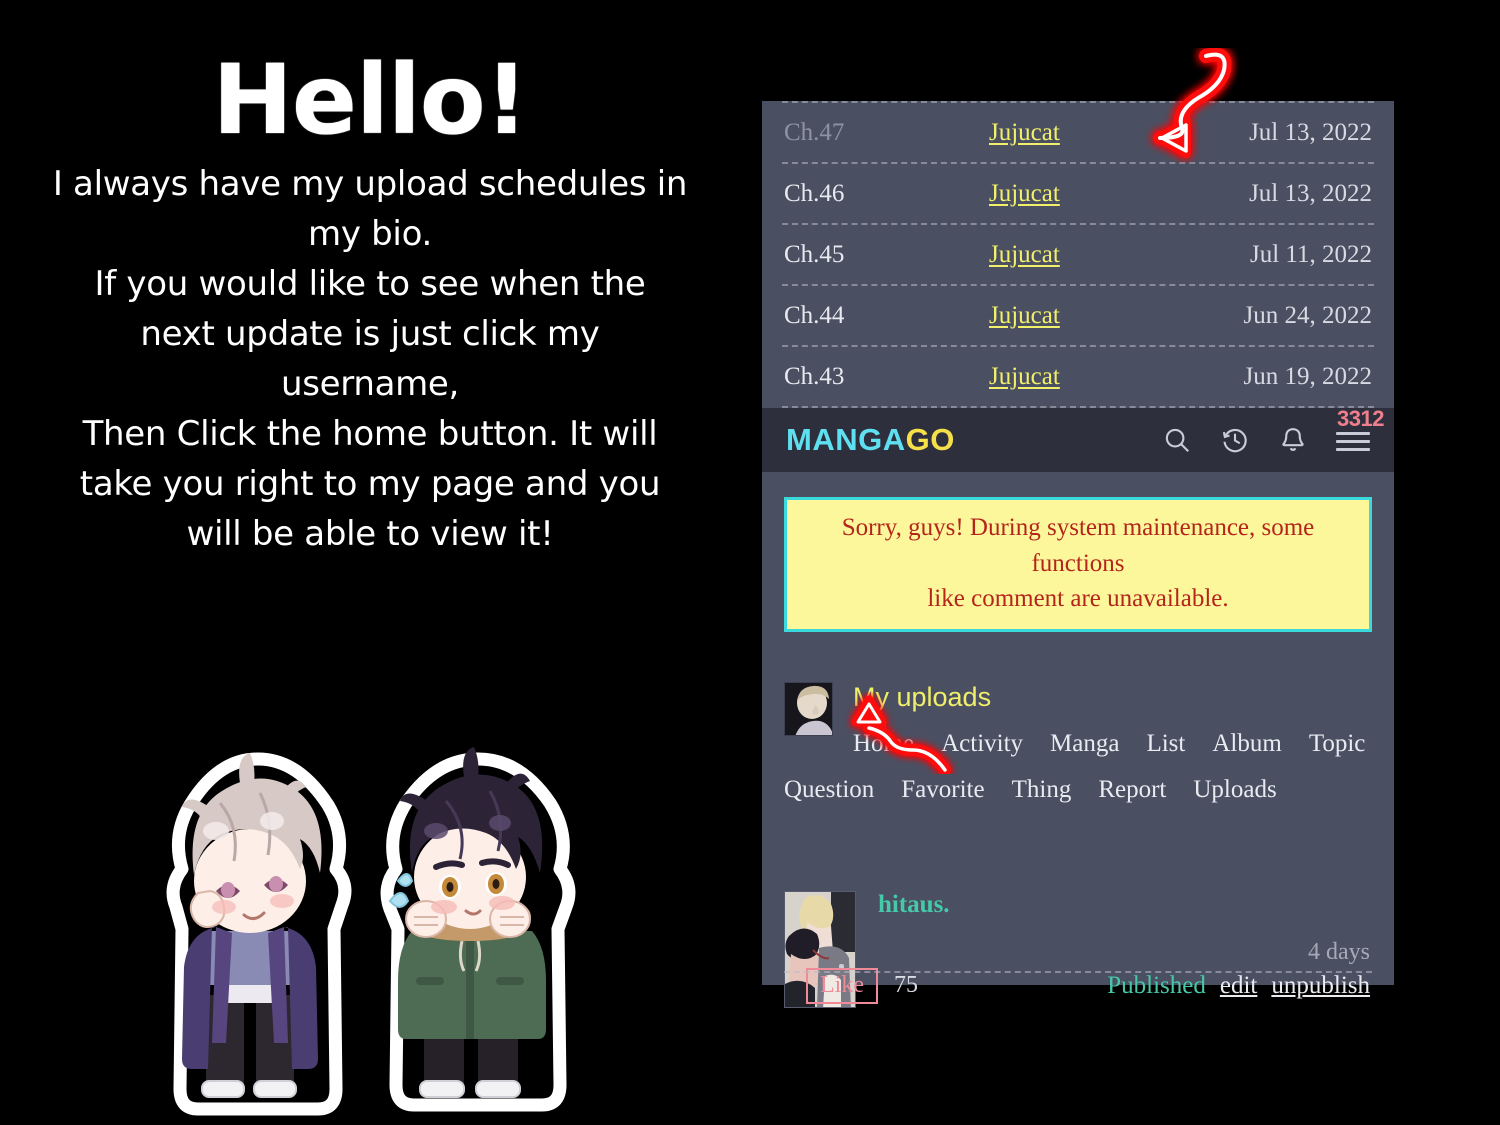 This screenshot has height=1125, width=1500. Describe the element at coordinates (370, 233) in the screenshot. I see `note-line: my bio.` at that location.